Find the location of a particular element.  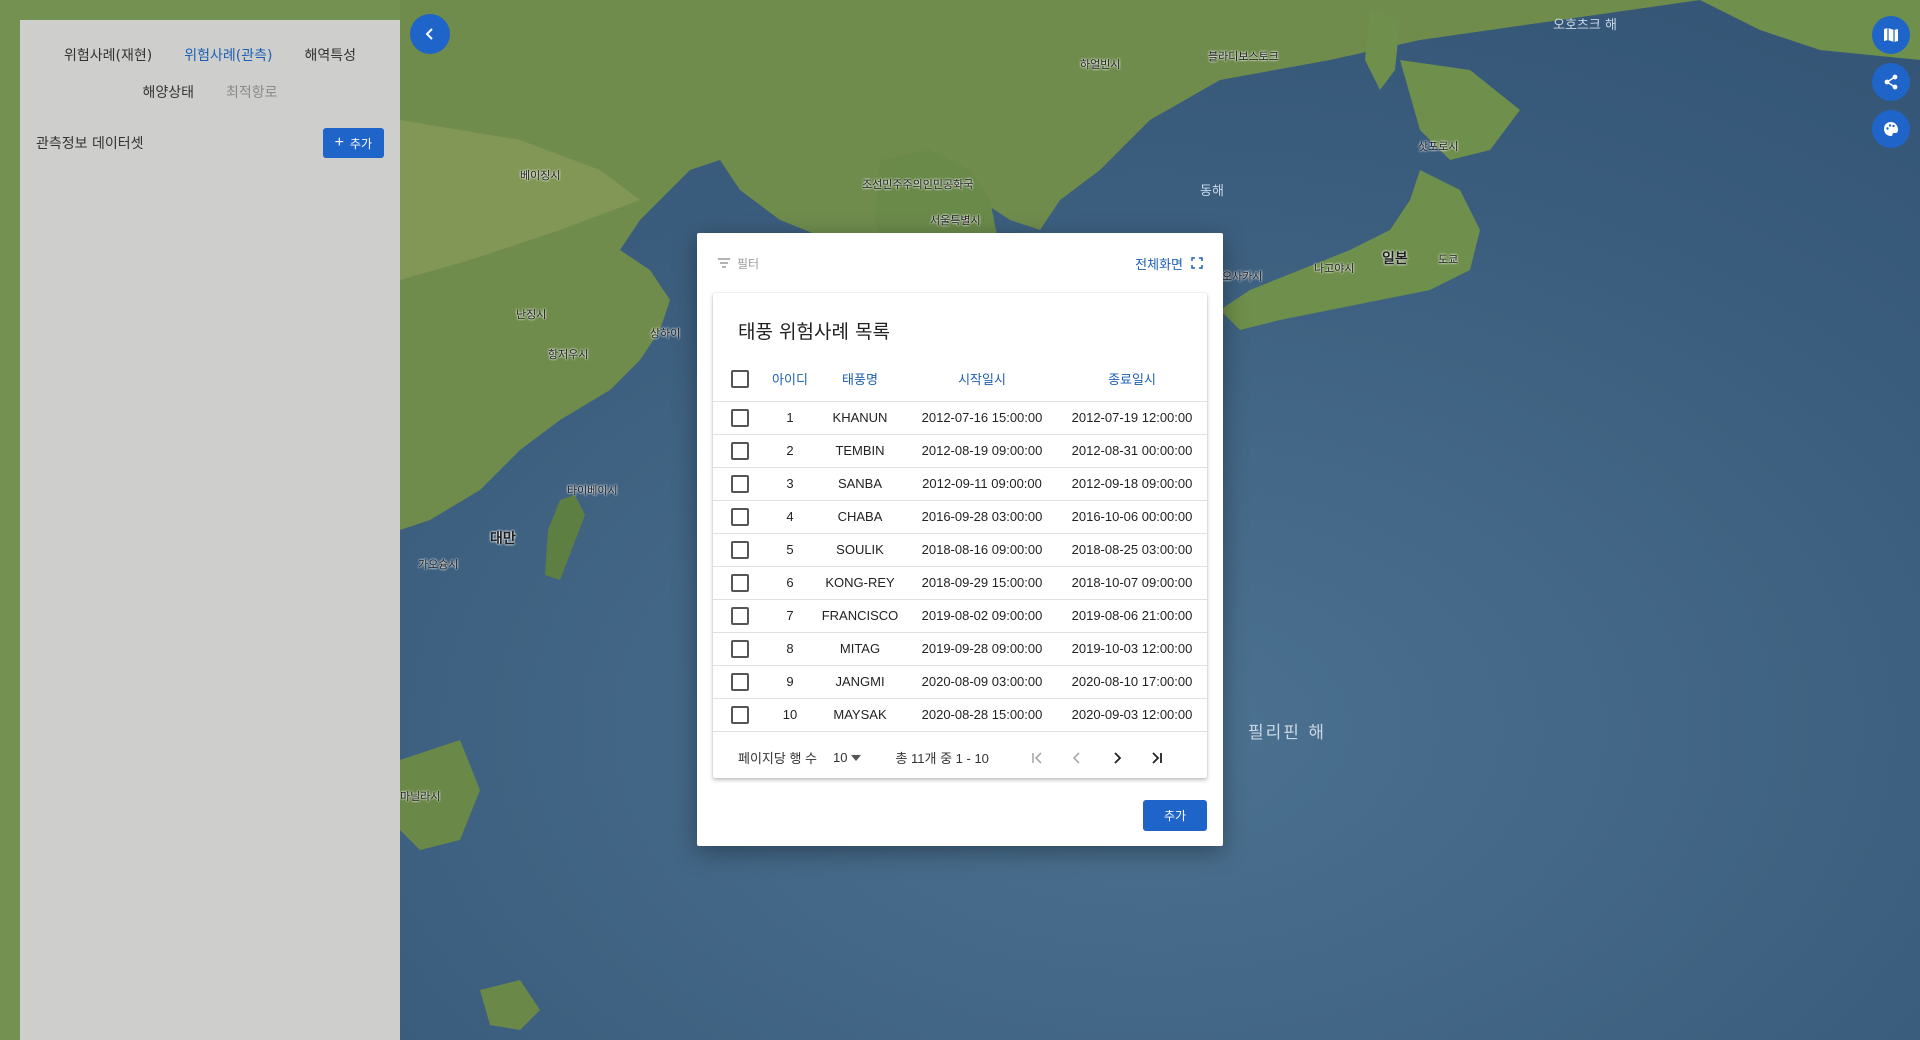

prev-page-button is located at coordinates (1077, 758).